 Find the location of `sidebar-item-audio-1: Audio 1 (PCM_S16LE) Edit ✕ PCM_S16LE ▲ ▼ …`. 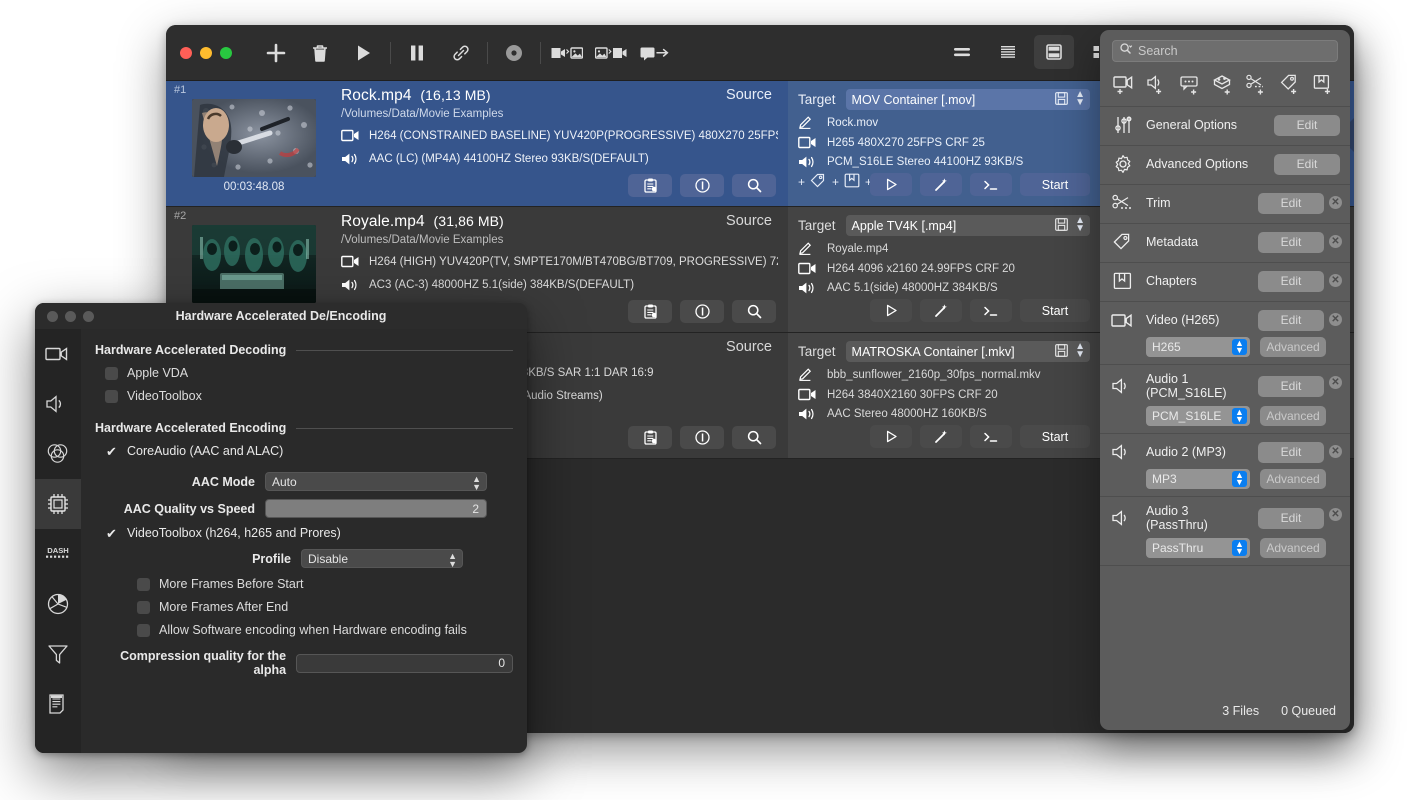

sidebar-item-audio-1: Audio 1 (PCM_S16LE) Edit ✕ PCM_S16LE ▲ ▼ … is located at coordinates (1225, 398).